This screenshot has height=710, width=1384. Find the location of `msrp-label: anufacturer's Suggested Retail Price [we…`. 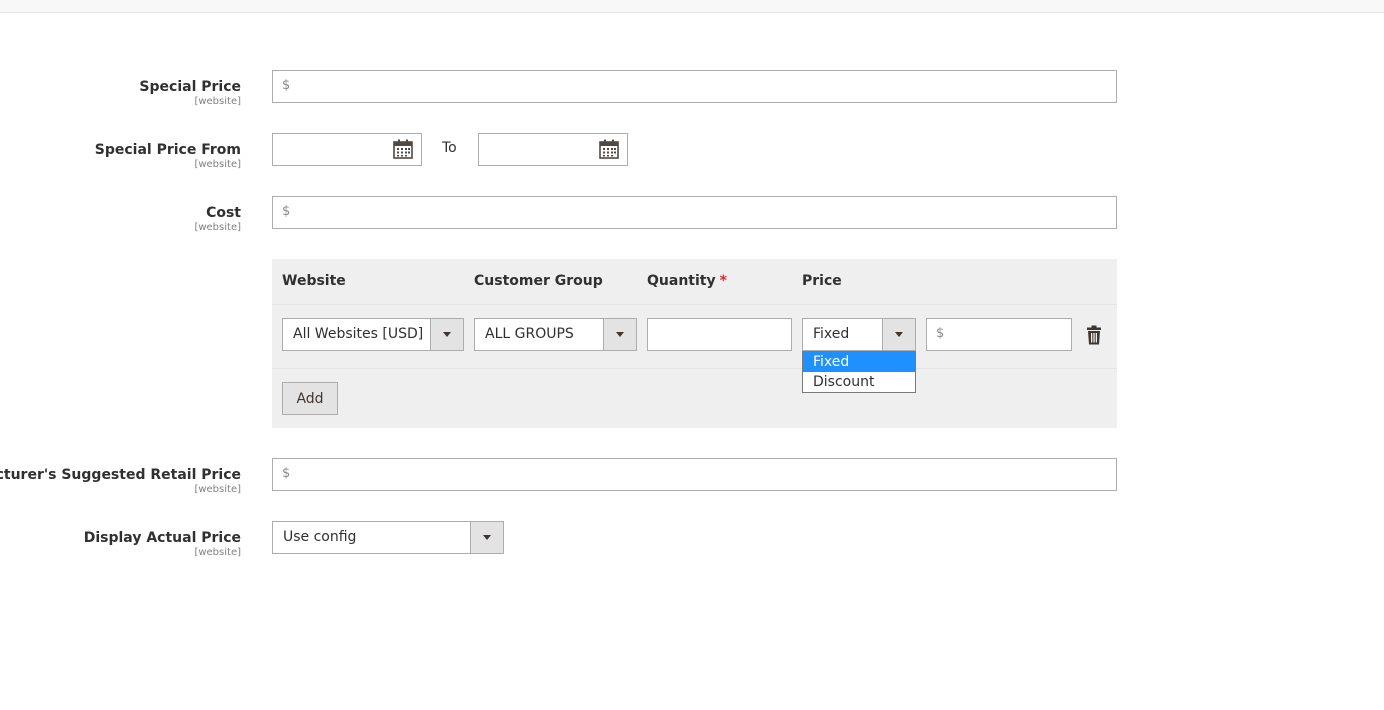

msrp-label: anufacturer's Suggested Retail Price [we… is located at coordinates (120, 481).